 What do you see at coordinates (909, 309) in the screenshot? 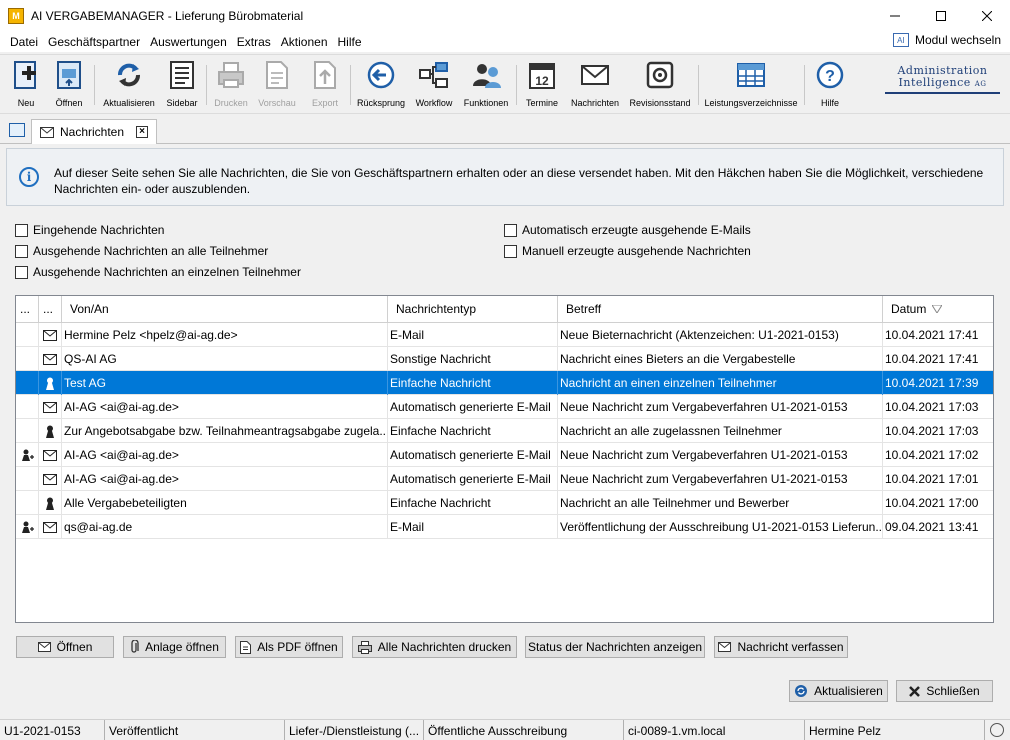
I see `column-header-datum-label: Datum` at bounding box center [909, 309].